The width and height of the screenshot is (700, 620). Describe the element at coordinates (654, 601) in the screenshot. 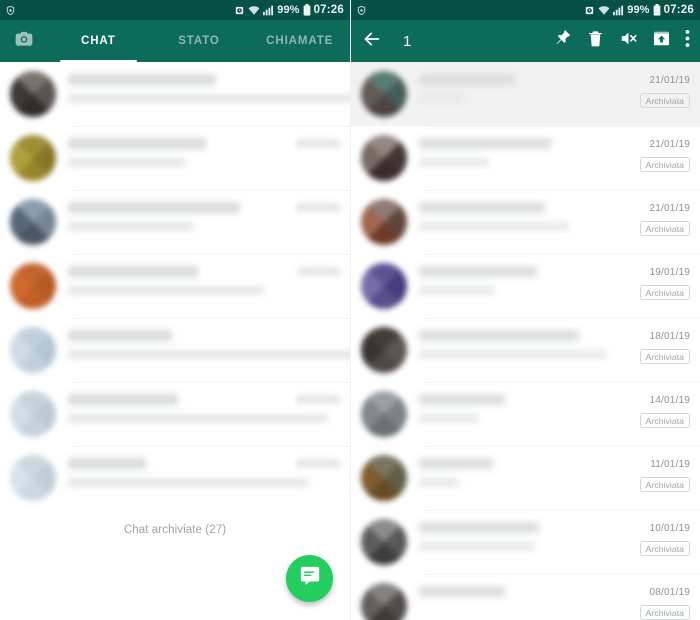

I see `archived-item-meta: 08/01/19 Archiviata` at that location.